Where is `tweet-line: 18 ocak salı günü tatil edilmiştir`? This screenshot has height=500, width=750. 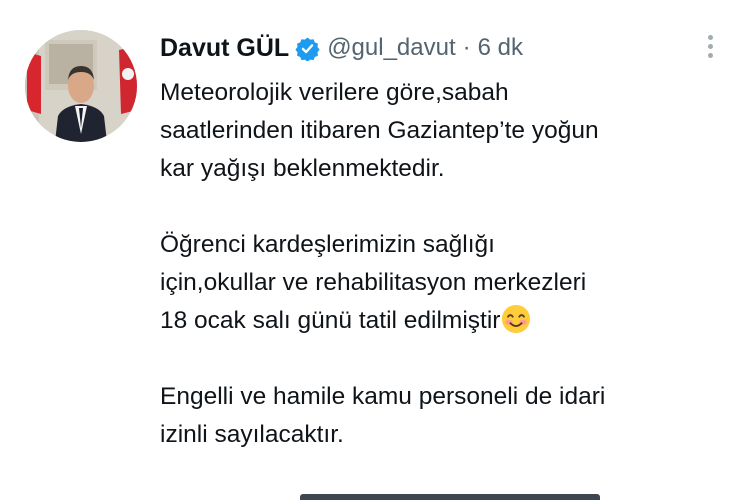 tweet-line: 18 ocak salı günü tatil edilmiştir is located at coordinates (452, 321).